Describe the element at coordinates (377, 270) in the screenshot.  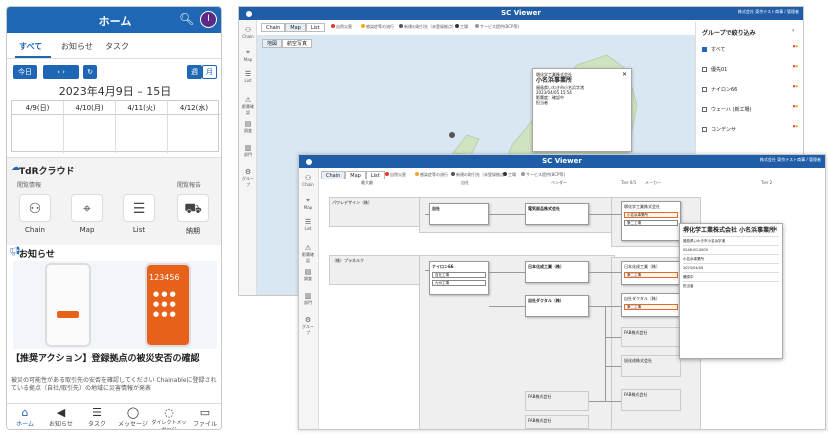
I see `customer-node: （株）プラネルク` at that location.